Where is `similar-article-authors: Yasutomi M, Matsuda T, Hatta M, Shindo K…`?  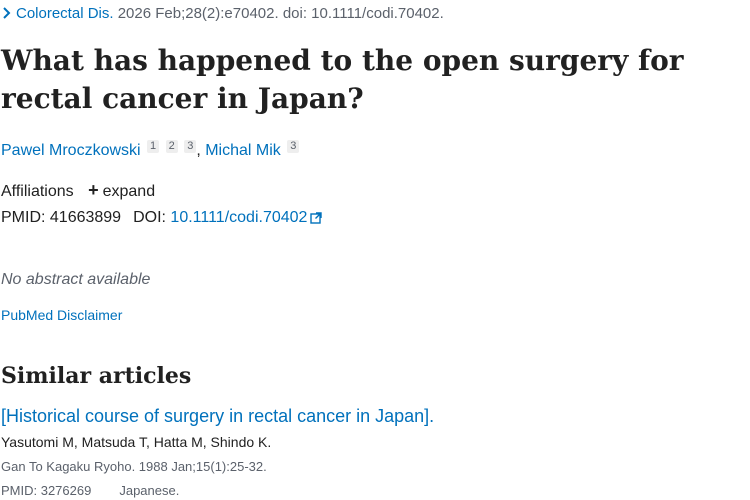
similar-article-authors: Yasutomi M, Matsuda T, Hatta M, Shindo K… is located at coordinates (136, 442).